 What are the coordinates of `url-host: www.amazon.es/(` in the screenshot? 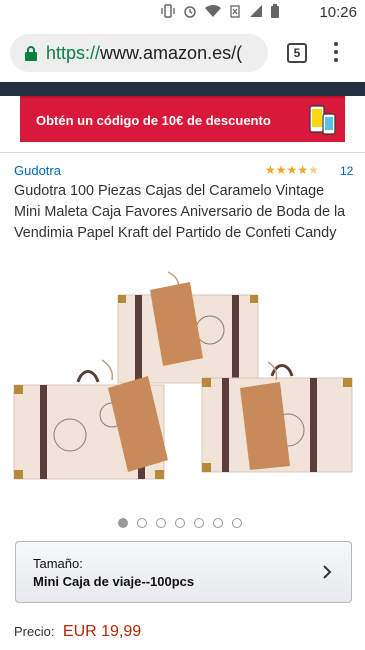 It's located at (171, 53).